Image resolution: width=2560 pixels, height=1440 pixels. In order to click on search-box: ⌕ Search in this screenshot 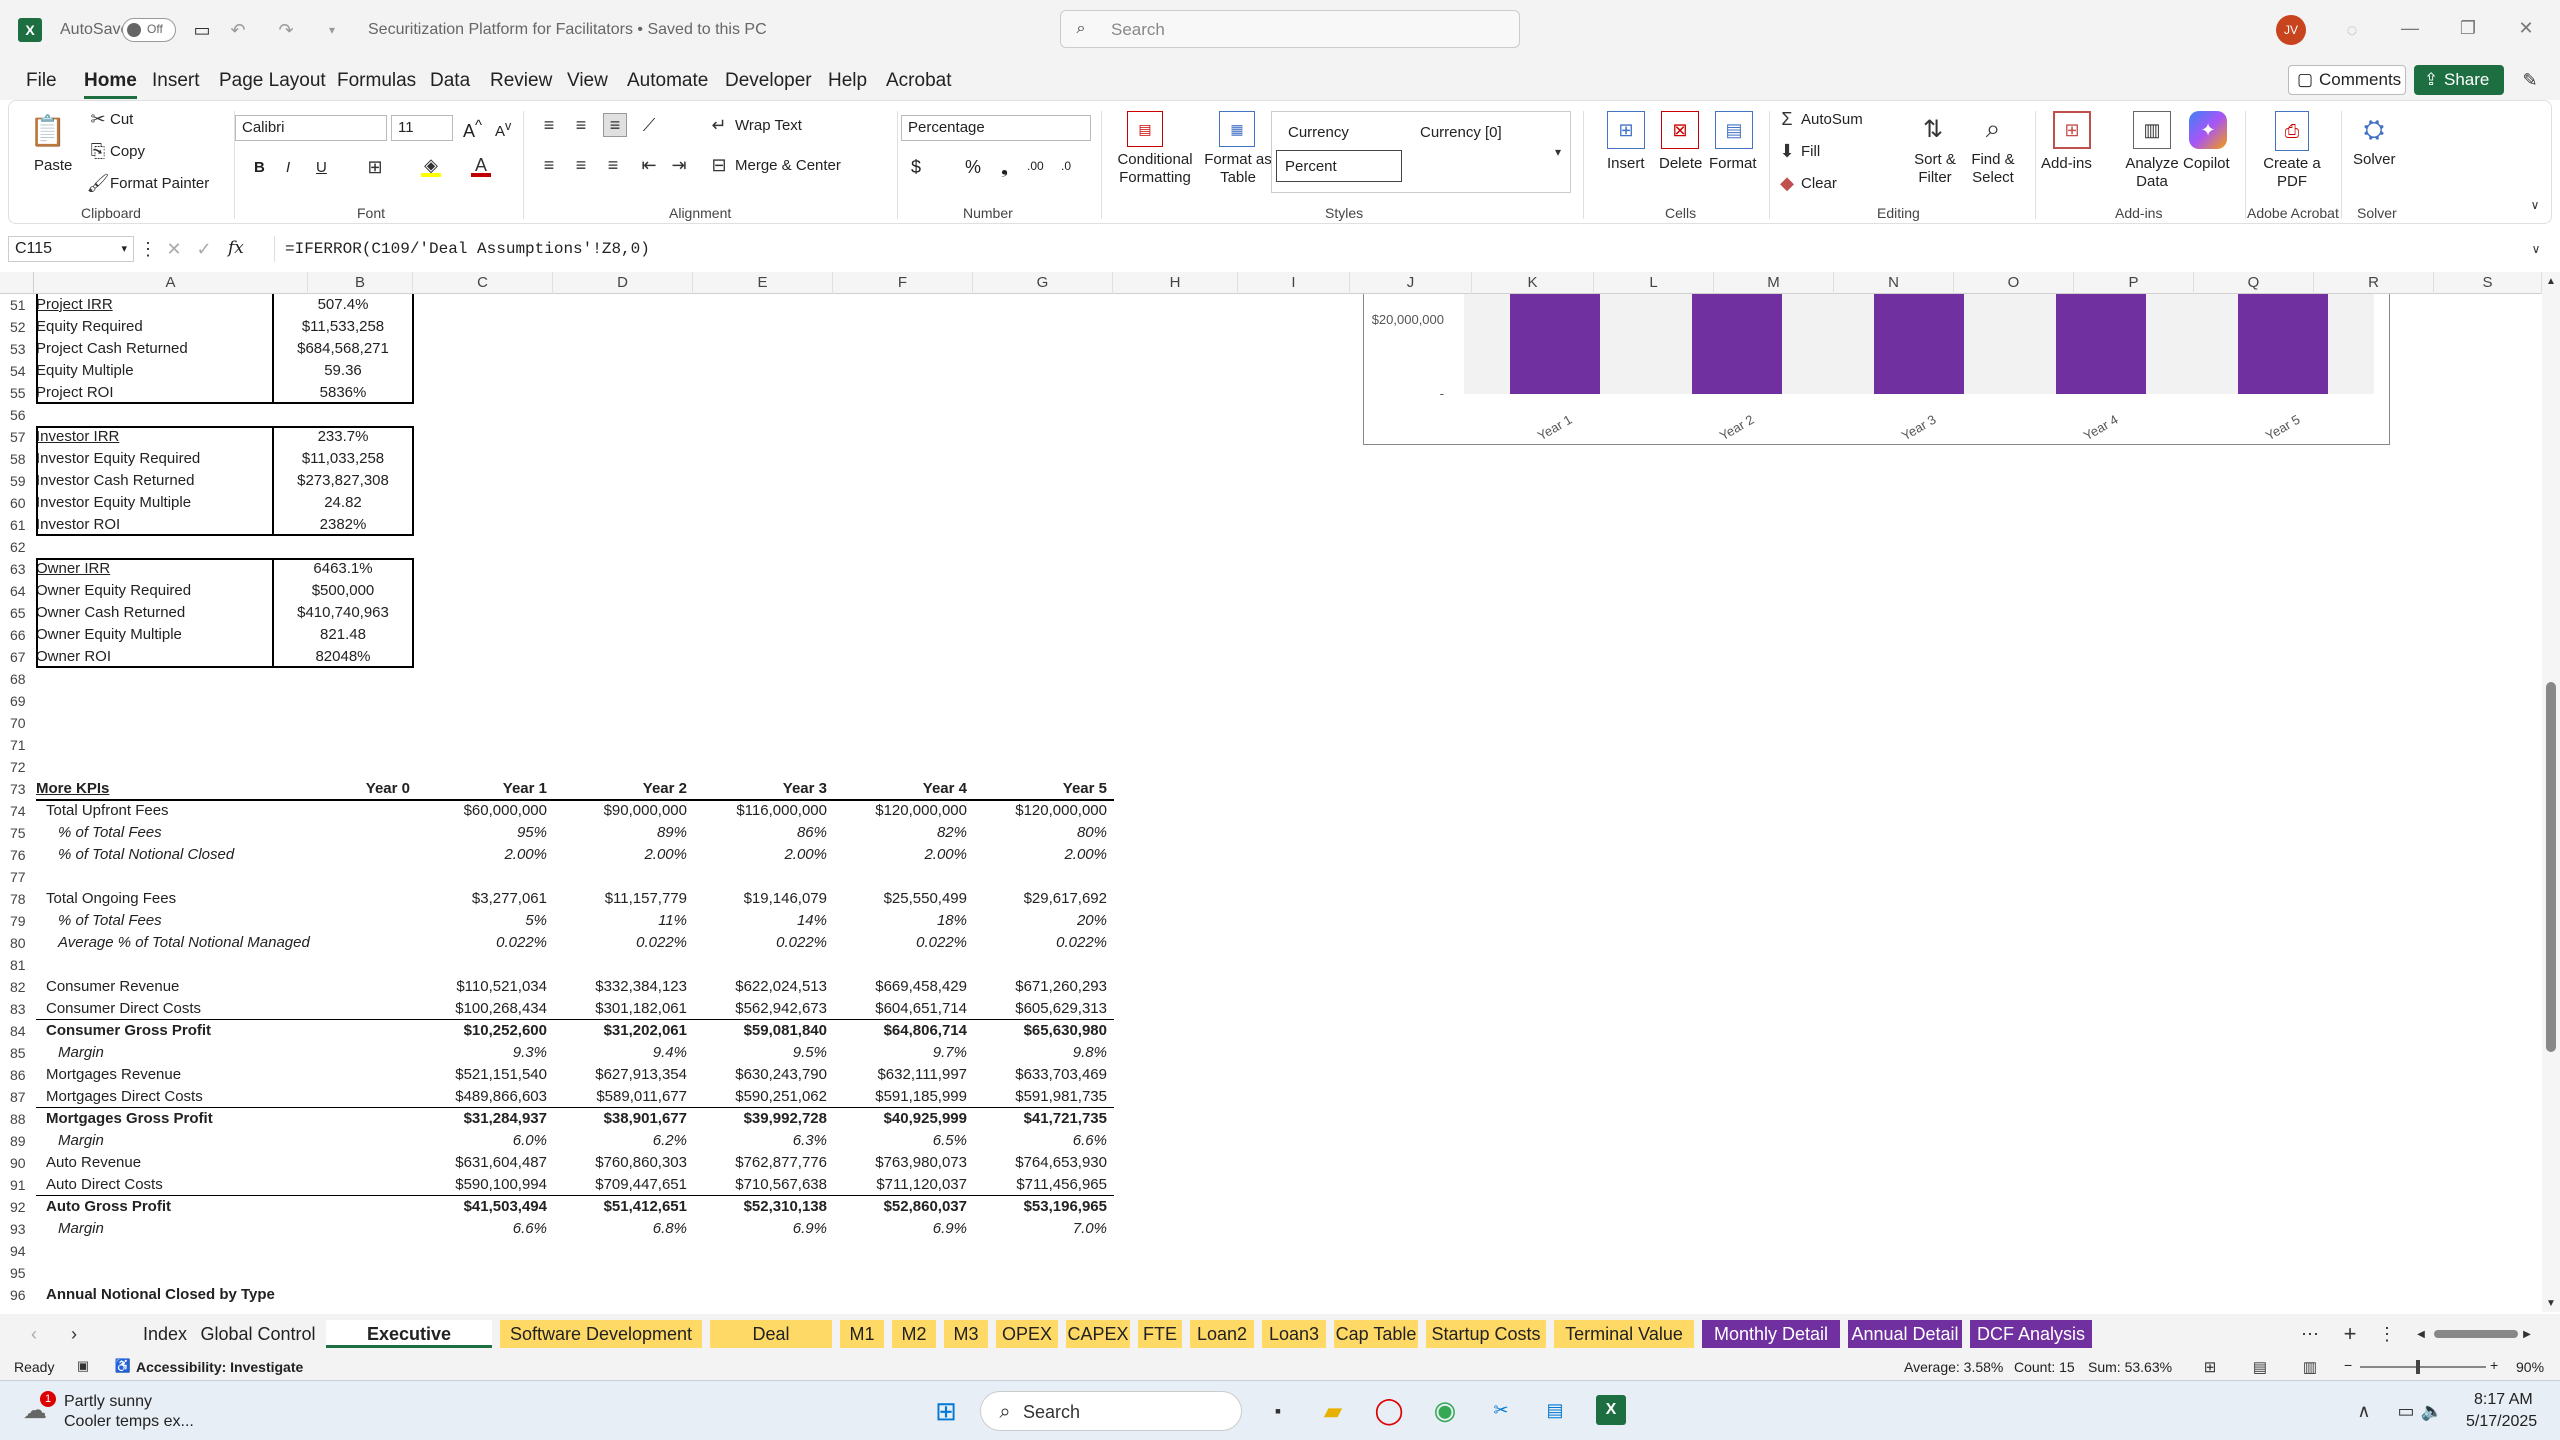, I will do `click(1290, 29)`.